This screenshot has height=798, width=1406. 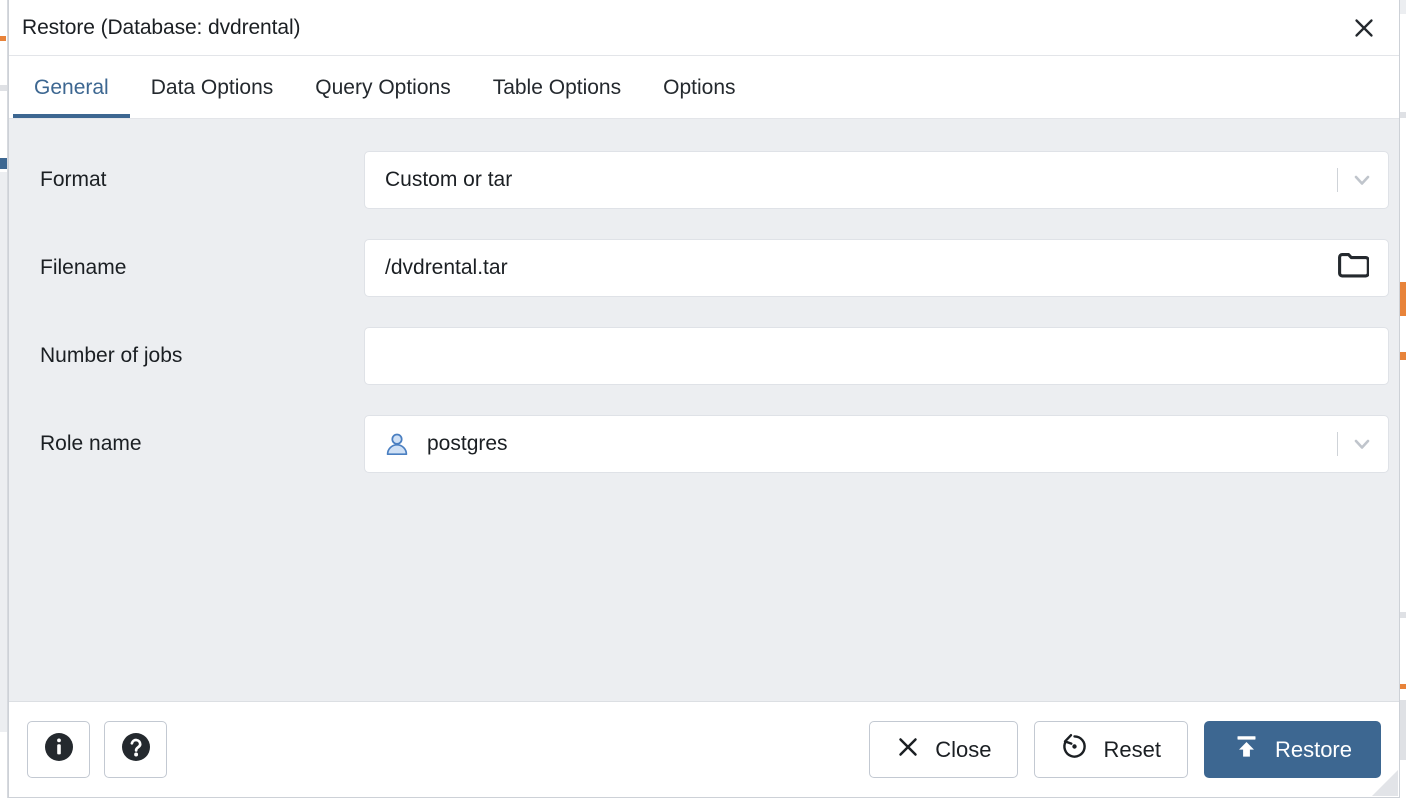 I want to click on filename-input: /dvdrental.tar, so click(x=876, y=268).